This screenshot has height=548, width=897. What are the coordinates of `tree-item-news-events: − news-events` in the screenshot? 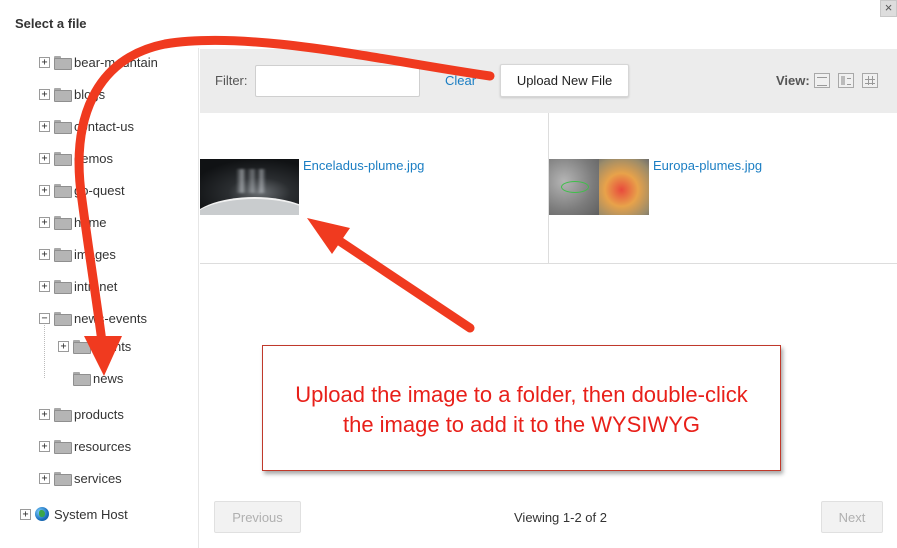 It's located at (93, 318).